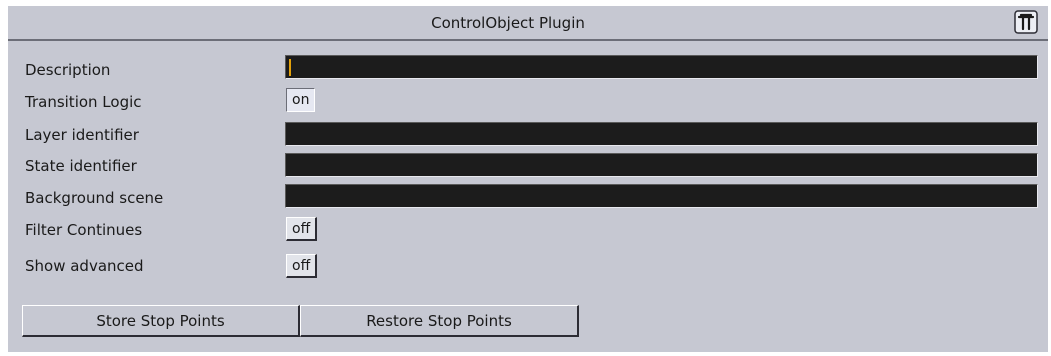 This screenshot has height=356, width=1051. Describe the element at coordinates (94, 198) in the screenshot. I see `background-scene-label: Background scene` at that location.